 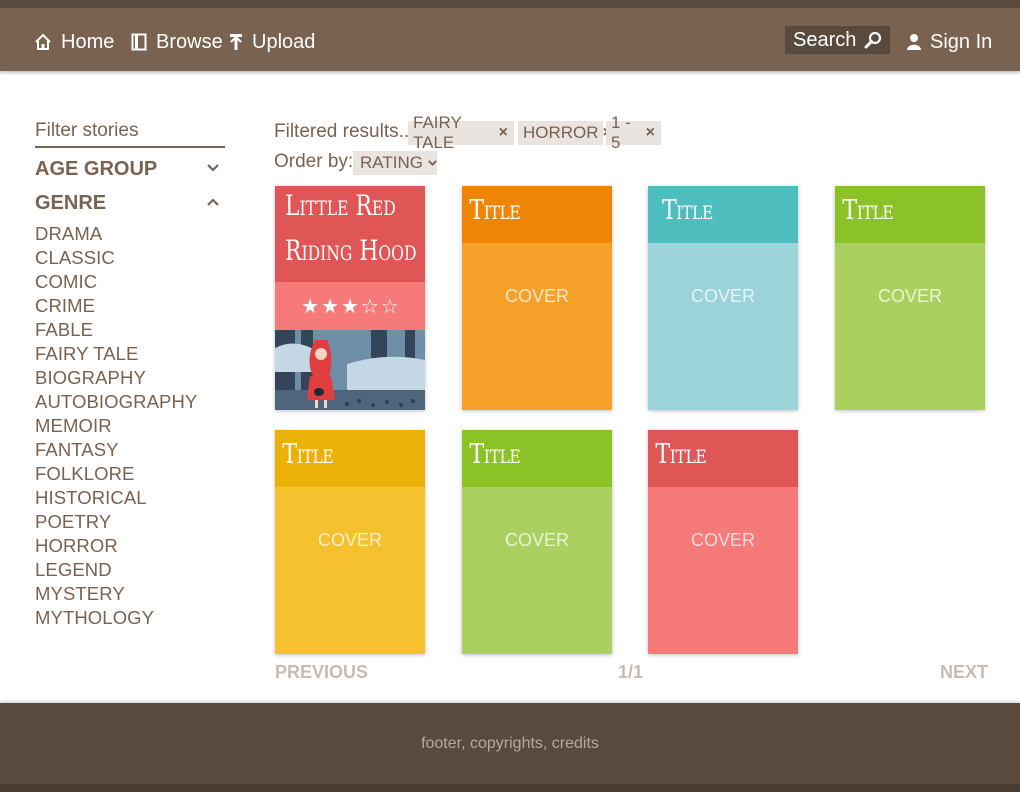 What do you see at coordinates (130, 618) in the screenshot?
I see `genre-item-mythology: MYTHOLOGY` at bounding box center [130, 618].